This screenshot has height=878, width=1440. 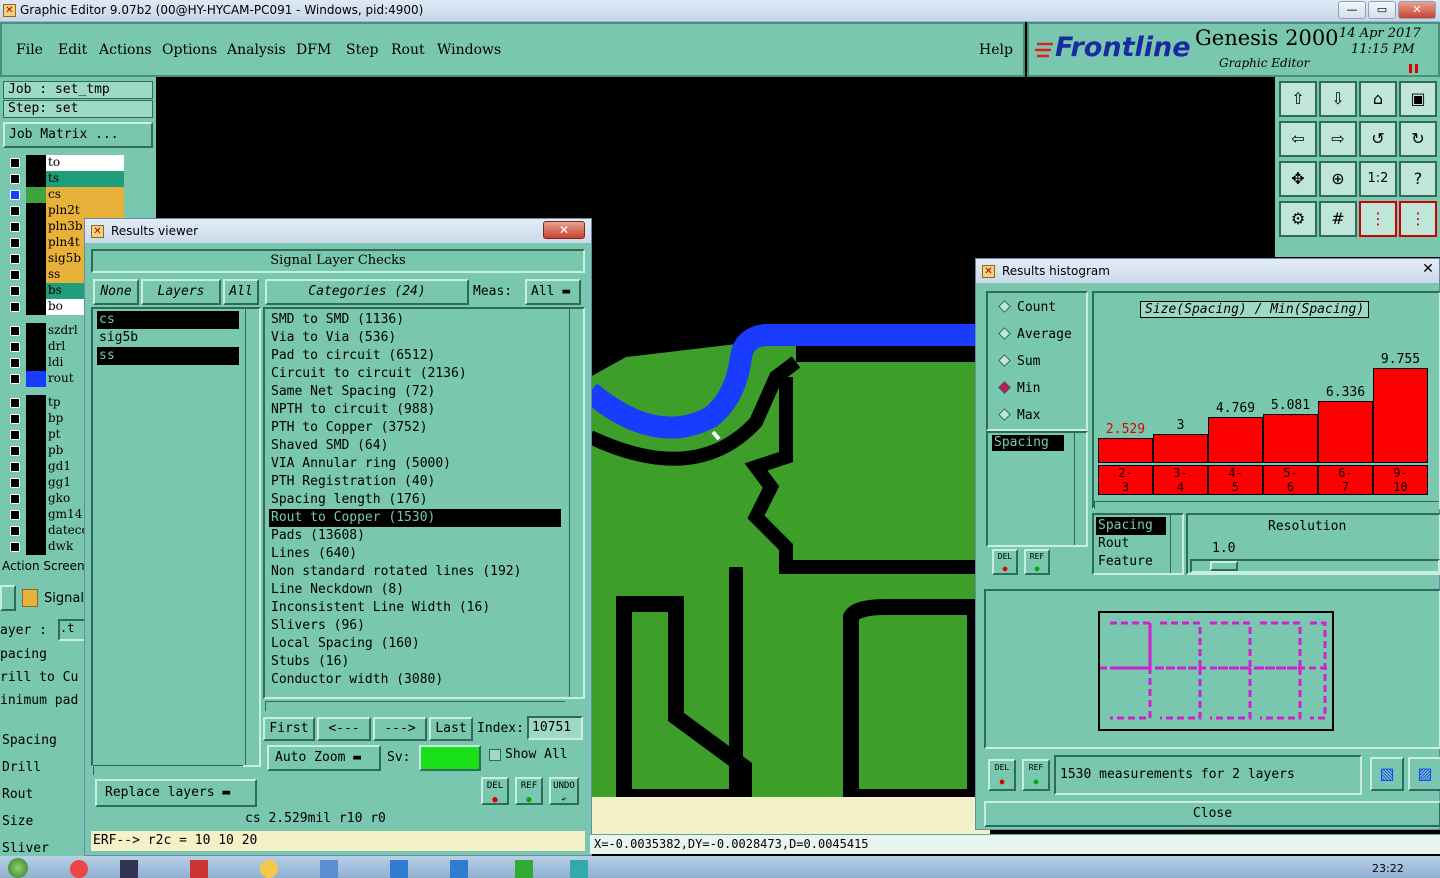 I want to click on categories-scrollbar, so click(x=576, y=503).